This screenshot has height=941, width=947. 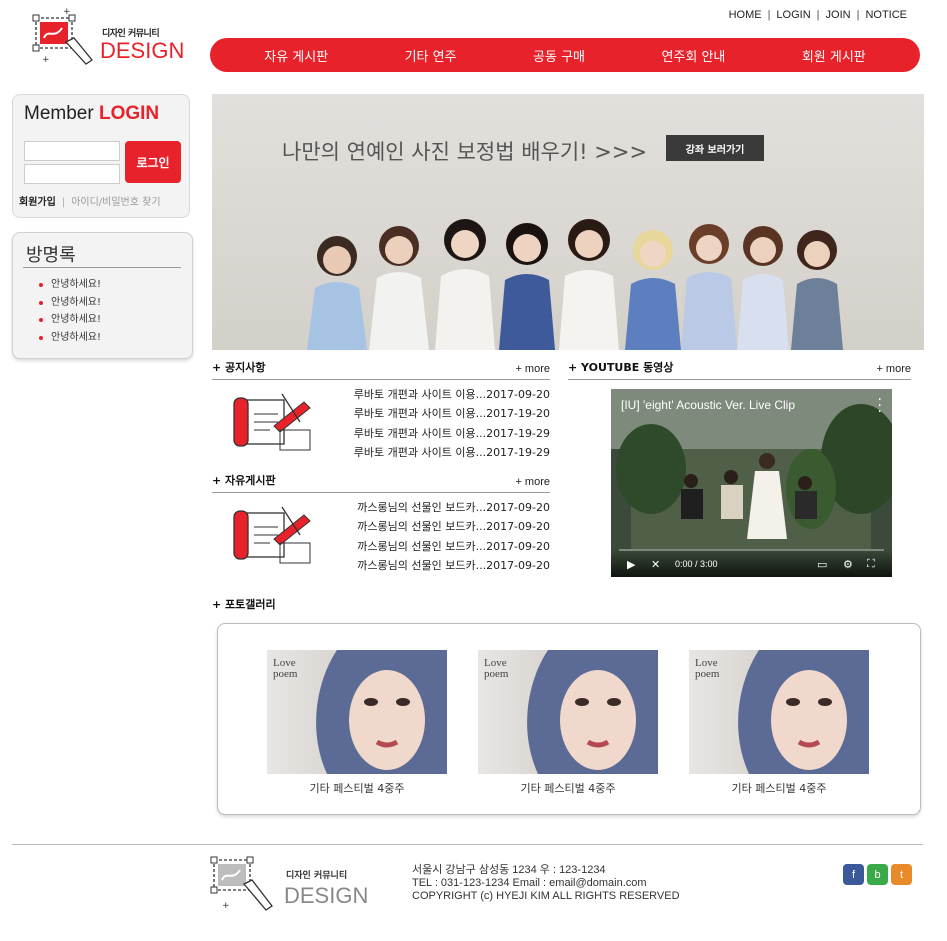 What do you see at coordinates (381, 483) in the screenshot?
I see `freeboard-header: + 자유게시판 + more` at bounding box center [381, 483].